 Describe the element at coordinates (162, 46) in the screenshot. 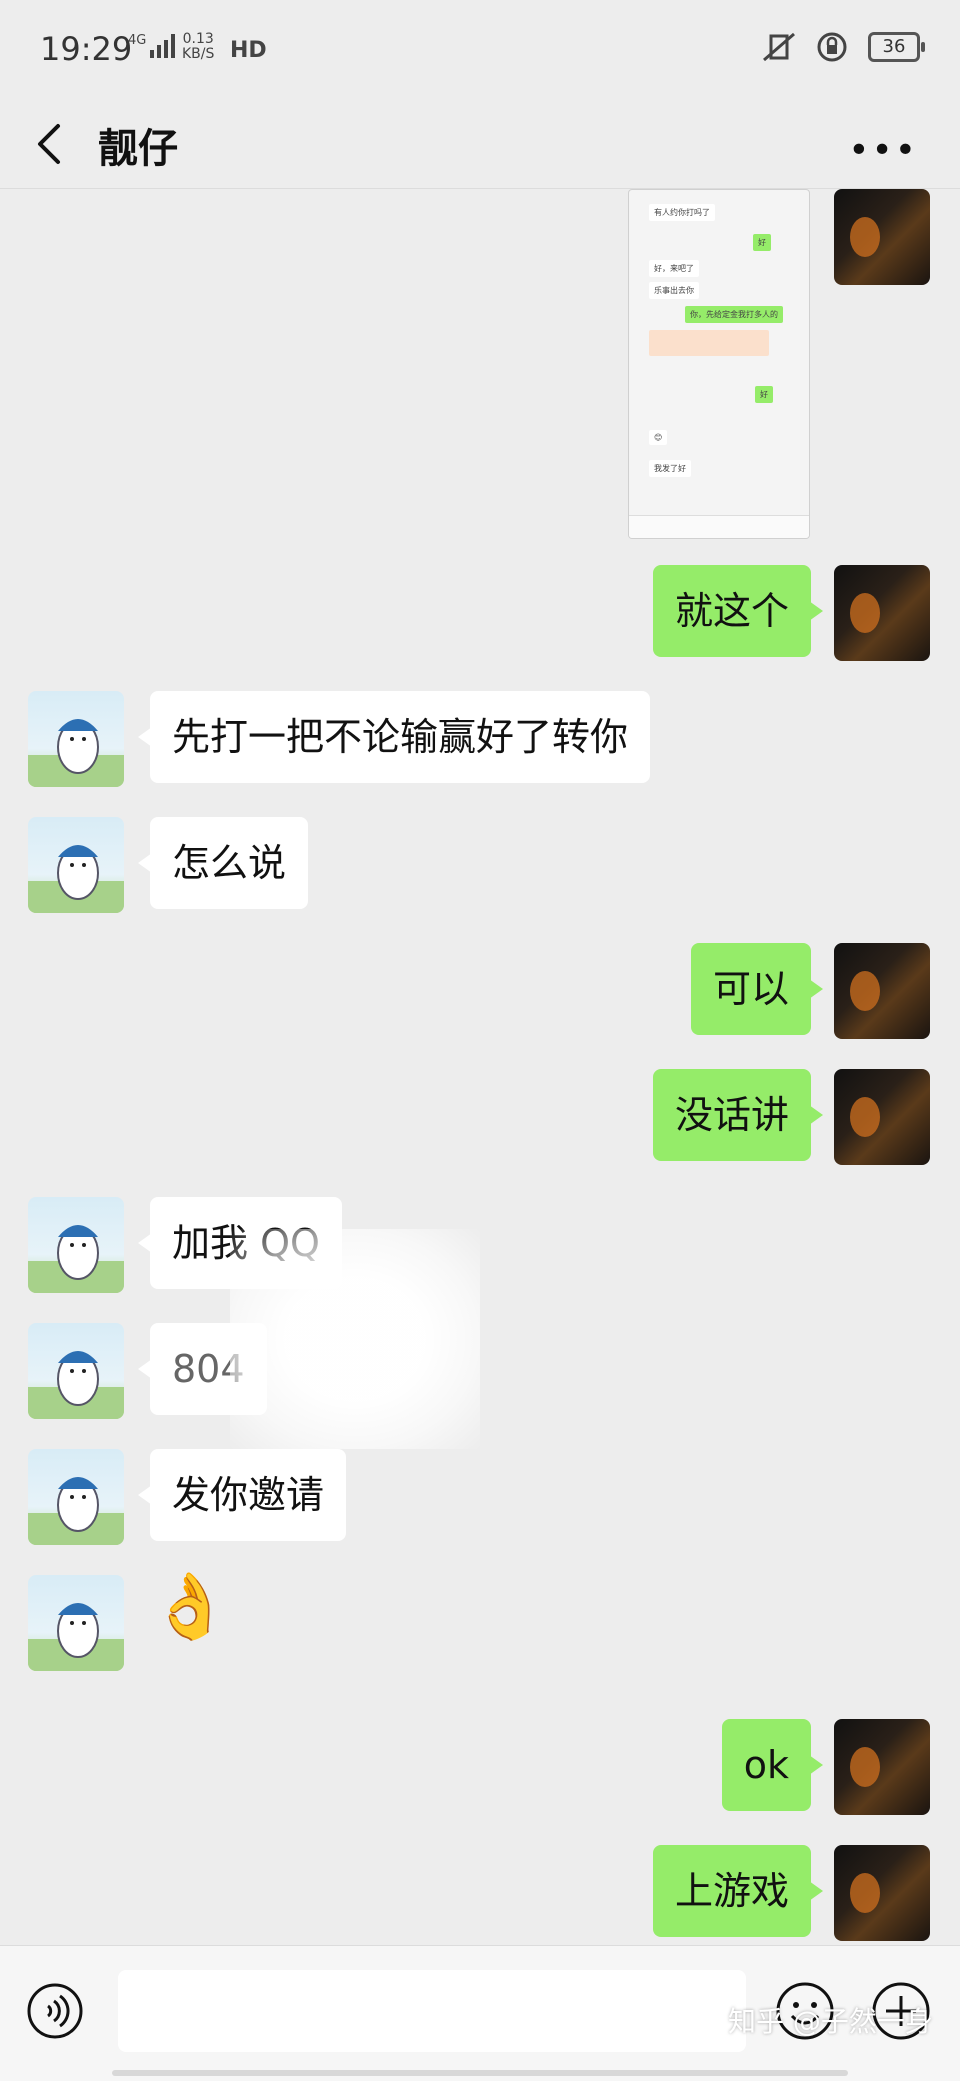

I see `signal-icon` at that location.